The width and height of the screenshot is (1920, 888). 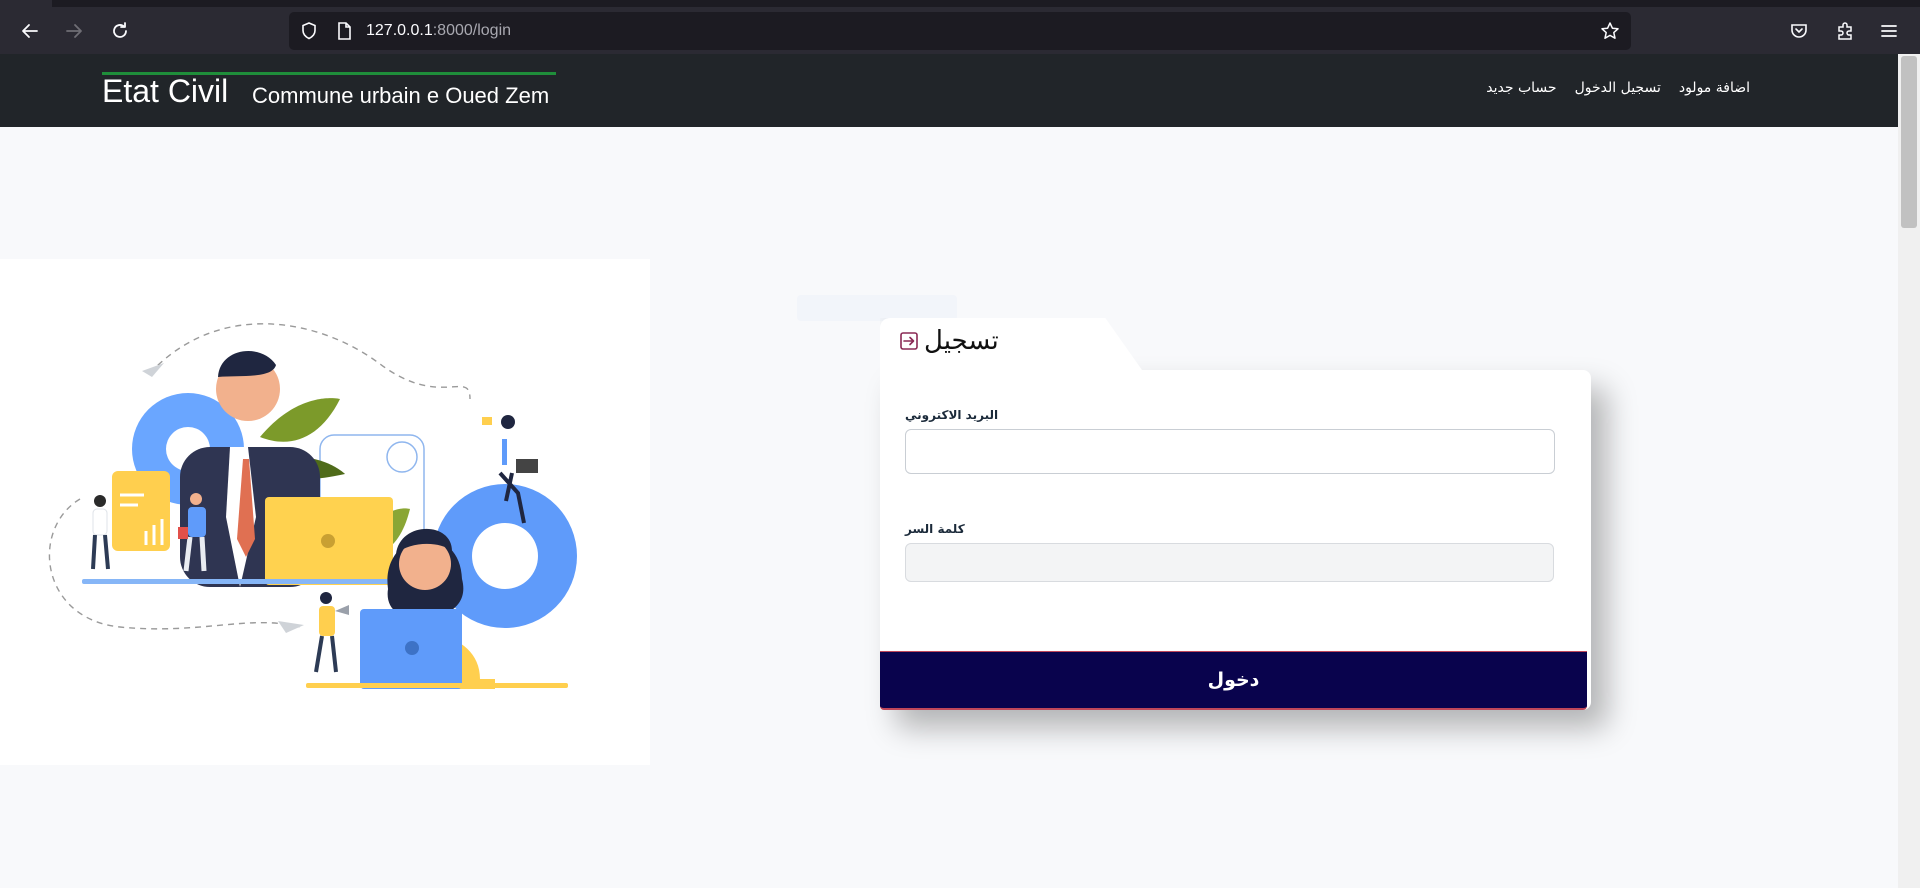 I want to click on extensions-icon, so click(x=1845, y=31).